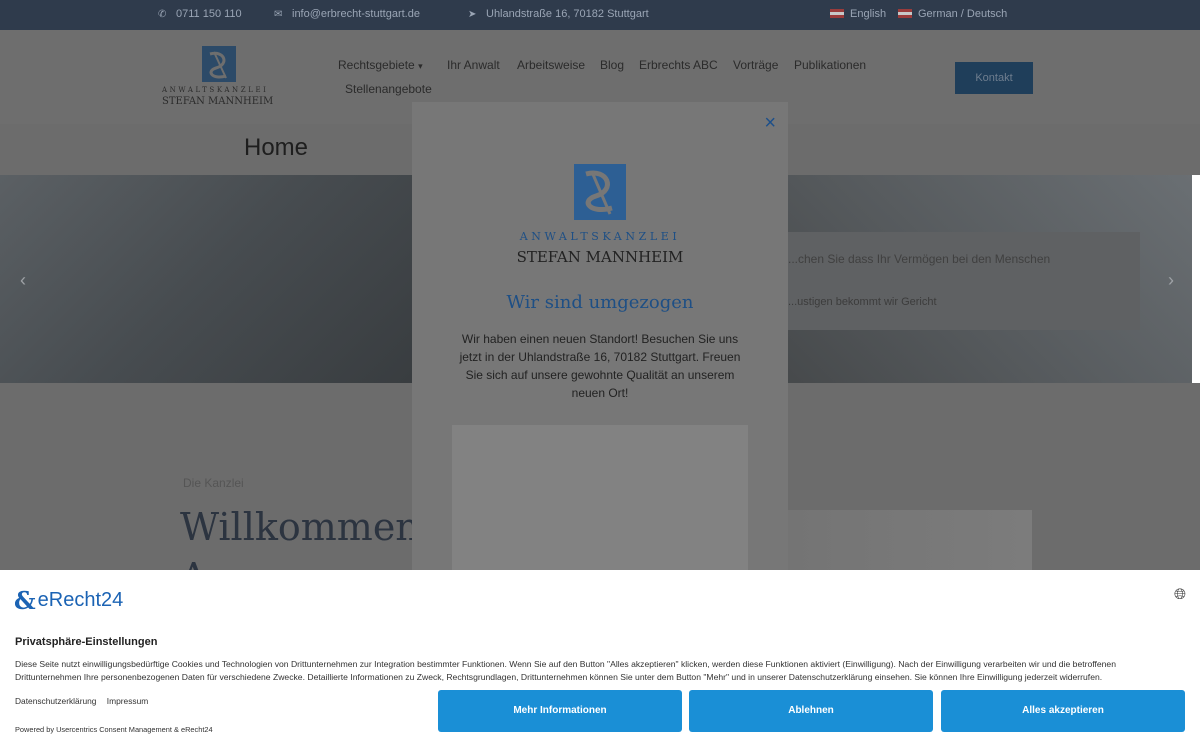  What do you see at coordinates (755, 65) in the screenshot?
I see `nav-item-vortraege: Vorträge` at bounding box center [755, 65].